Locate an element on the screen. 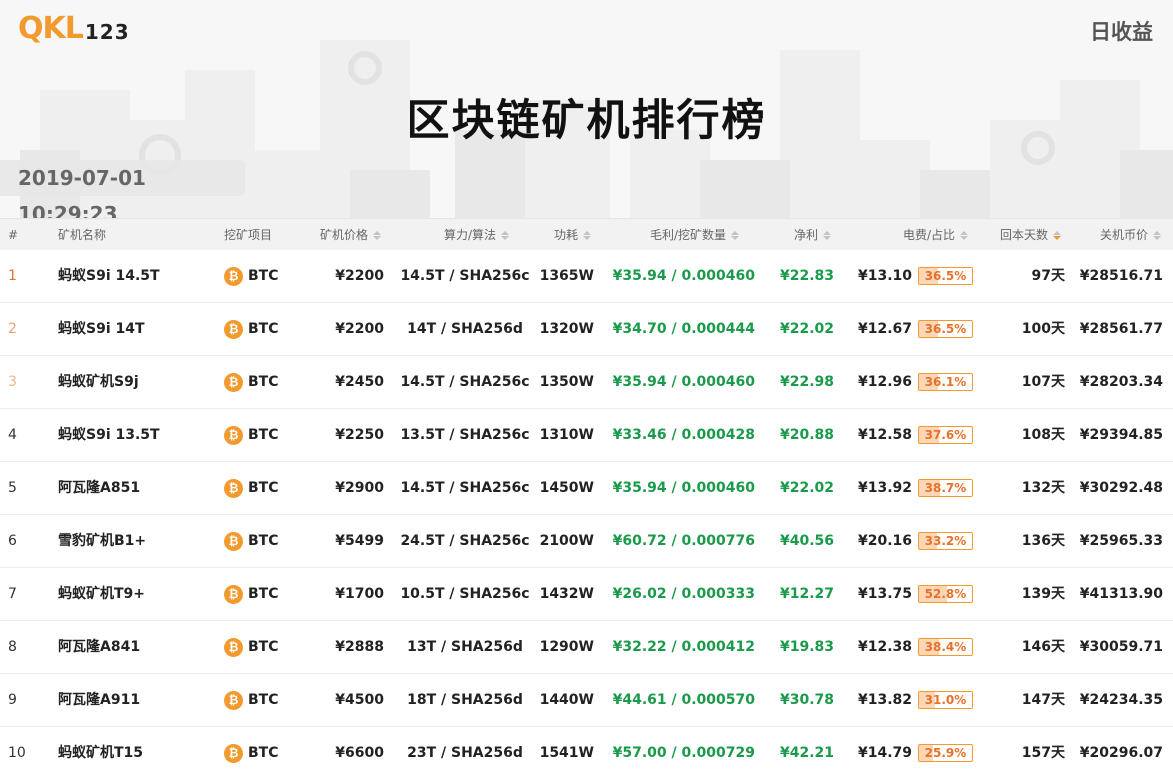  shutdown-price: ¥28516.71 is located at coordinates (1121, 276).